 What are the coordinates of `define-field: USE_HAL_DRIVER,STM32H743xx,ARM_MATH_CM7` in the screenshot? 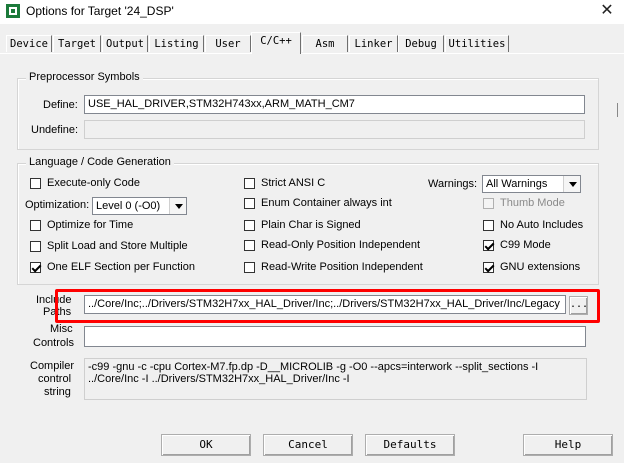 It's located at (334, 104).